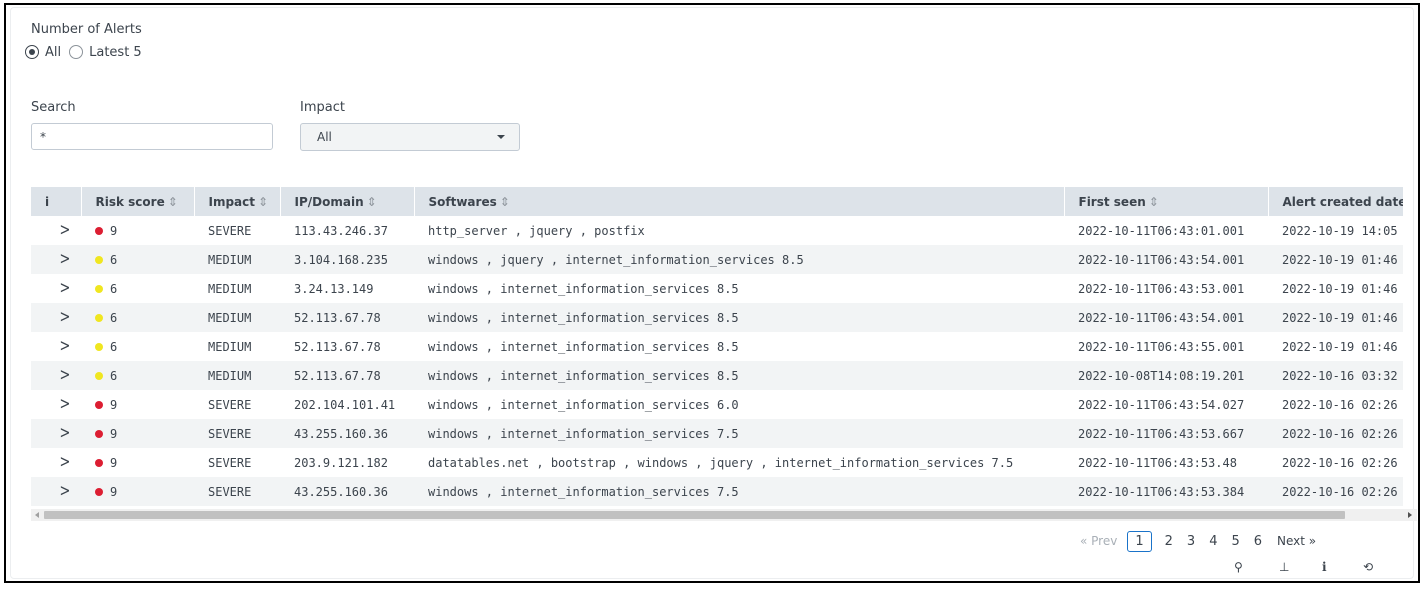 This screenshot has width=1426, height=592. Describe the element at coordinates (152, 136) in the screenshot. I see `search-input` at that location.